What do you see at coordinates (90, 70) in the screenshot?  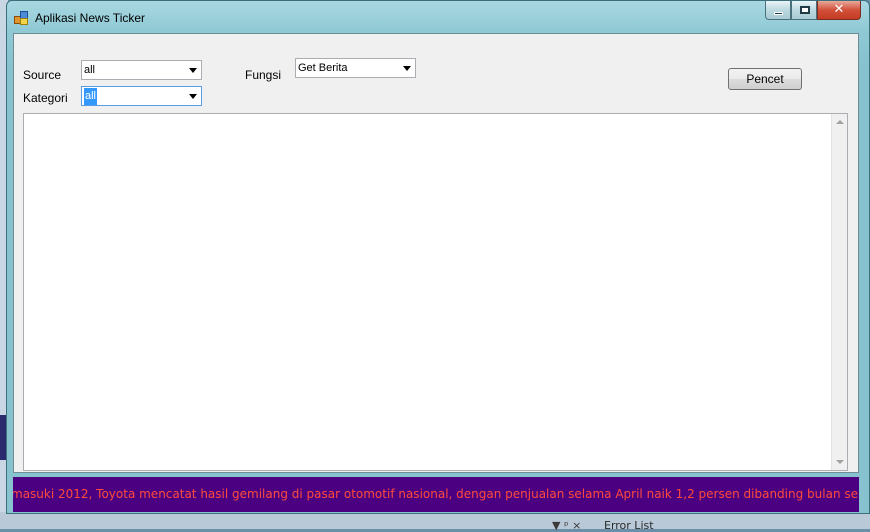 I see `source-value: all` at bounding box center [90, 70].